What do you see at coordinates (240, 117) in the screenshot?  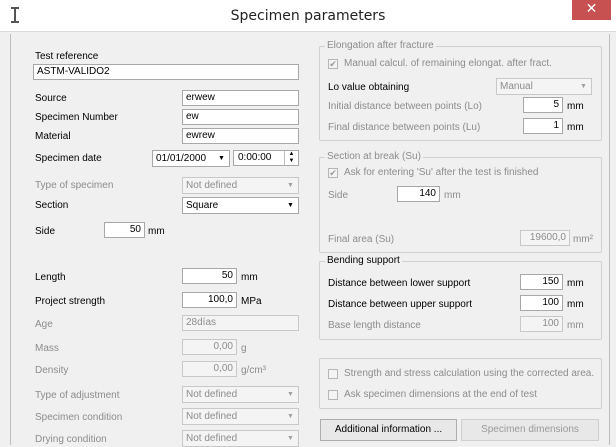 I see `specimen-number-input: ew` at bounding box center [240, 117].